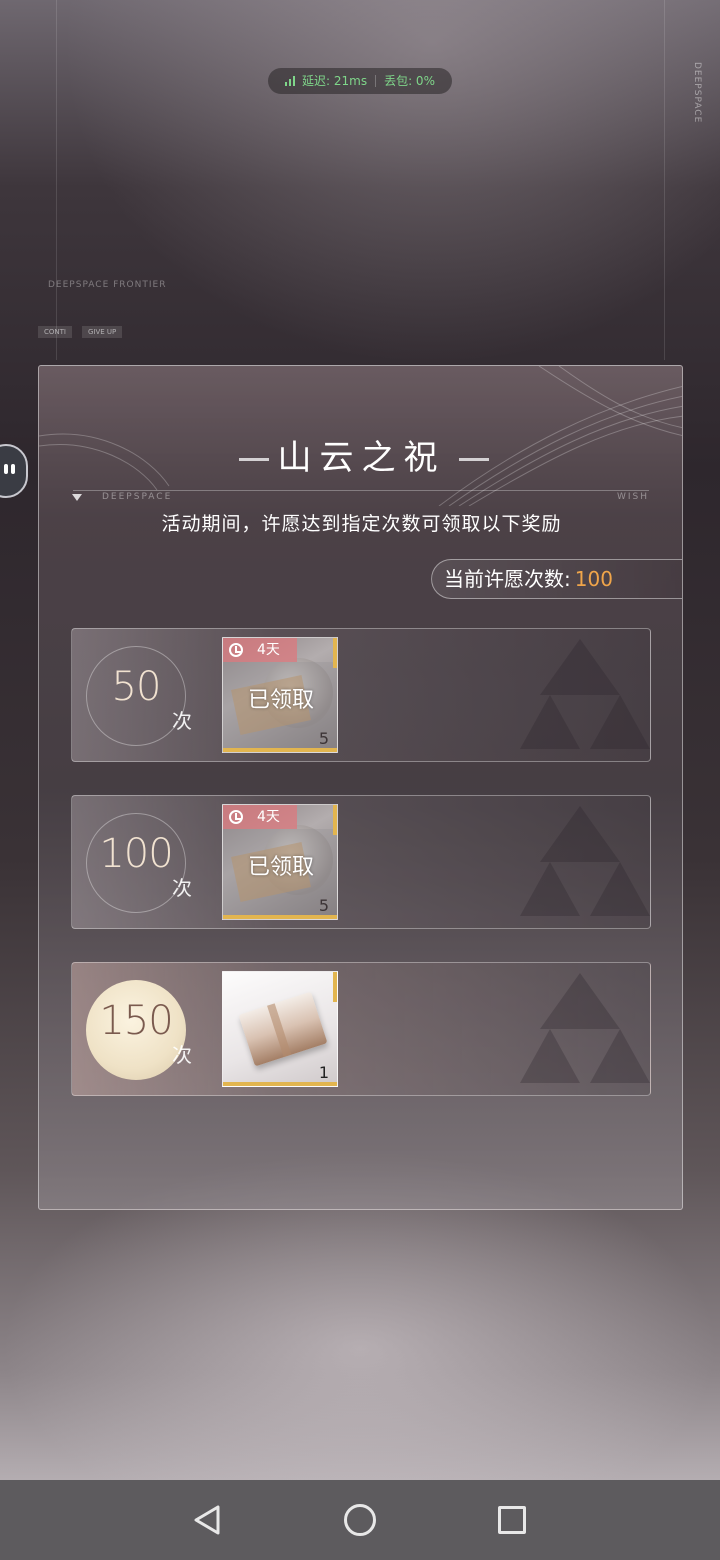 The width and height of the screenshot is (720, 1560). I want to click on background-caption: DEEPSPACE FRONTIER, so click(107, 285).